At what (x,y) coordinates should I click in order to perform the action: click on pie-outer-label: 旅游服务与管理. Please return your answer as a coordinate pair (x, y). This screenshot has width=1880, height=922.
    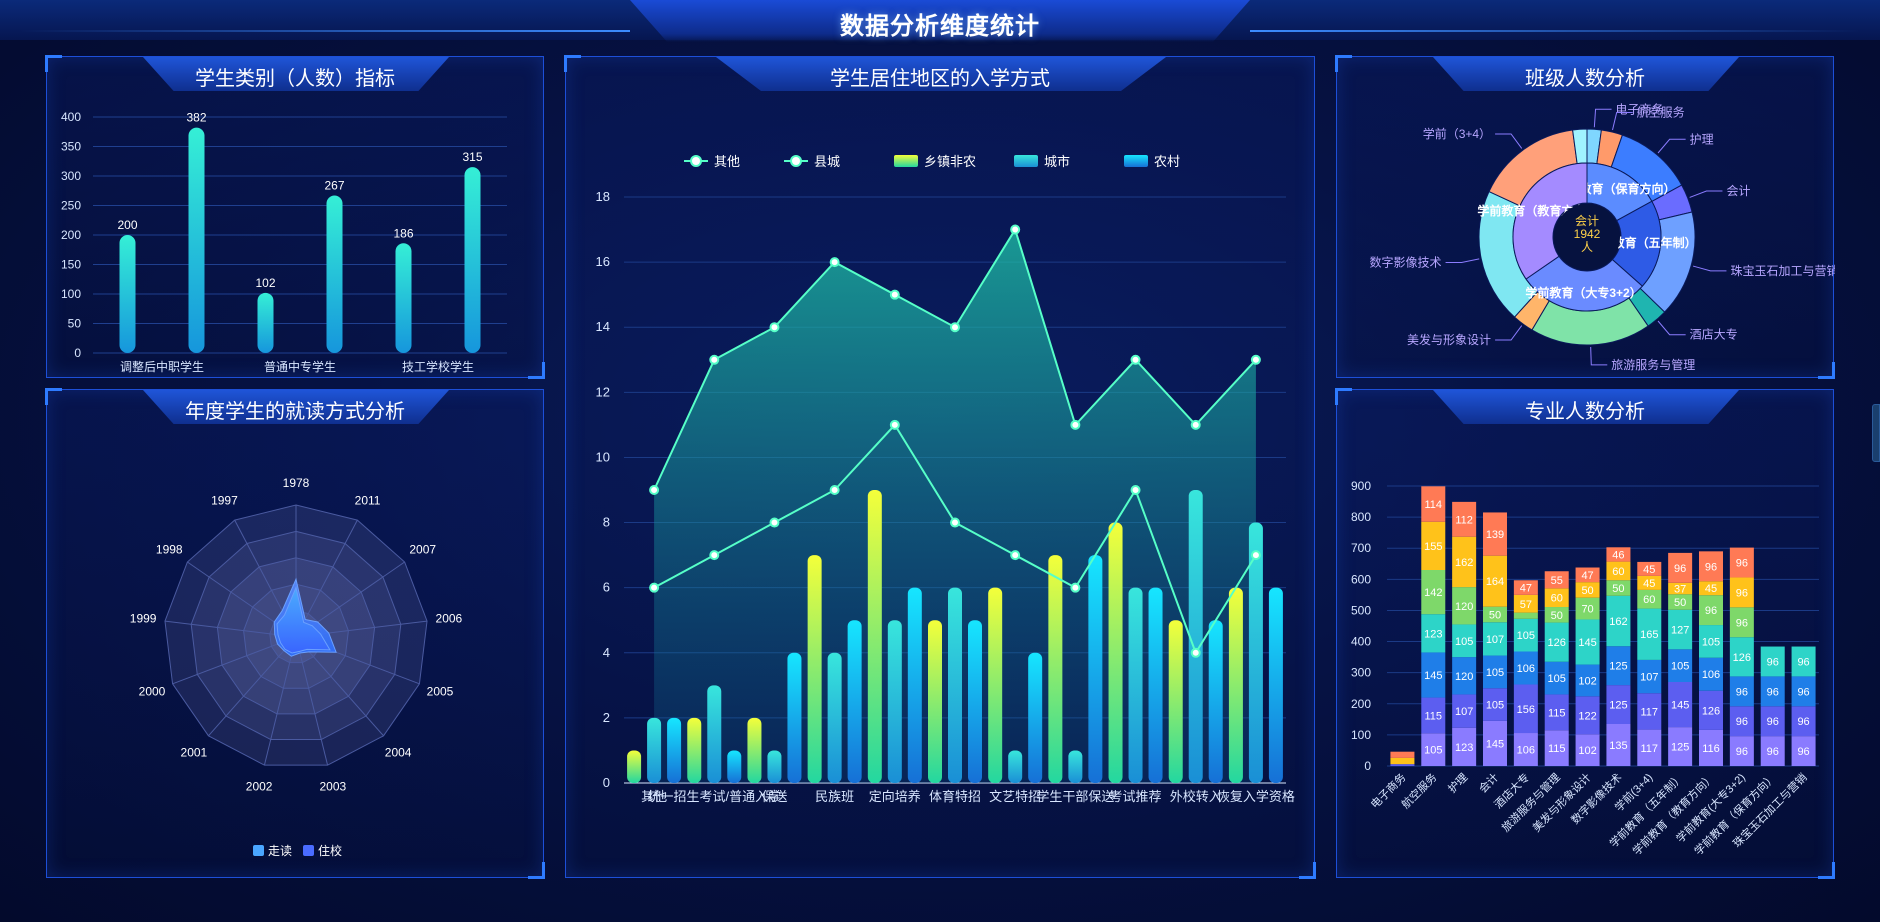
    Looking at the image, I should click on (1653, 364).